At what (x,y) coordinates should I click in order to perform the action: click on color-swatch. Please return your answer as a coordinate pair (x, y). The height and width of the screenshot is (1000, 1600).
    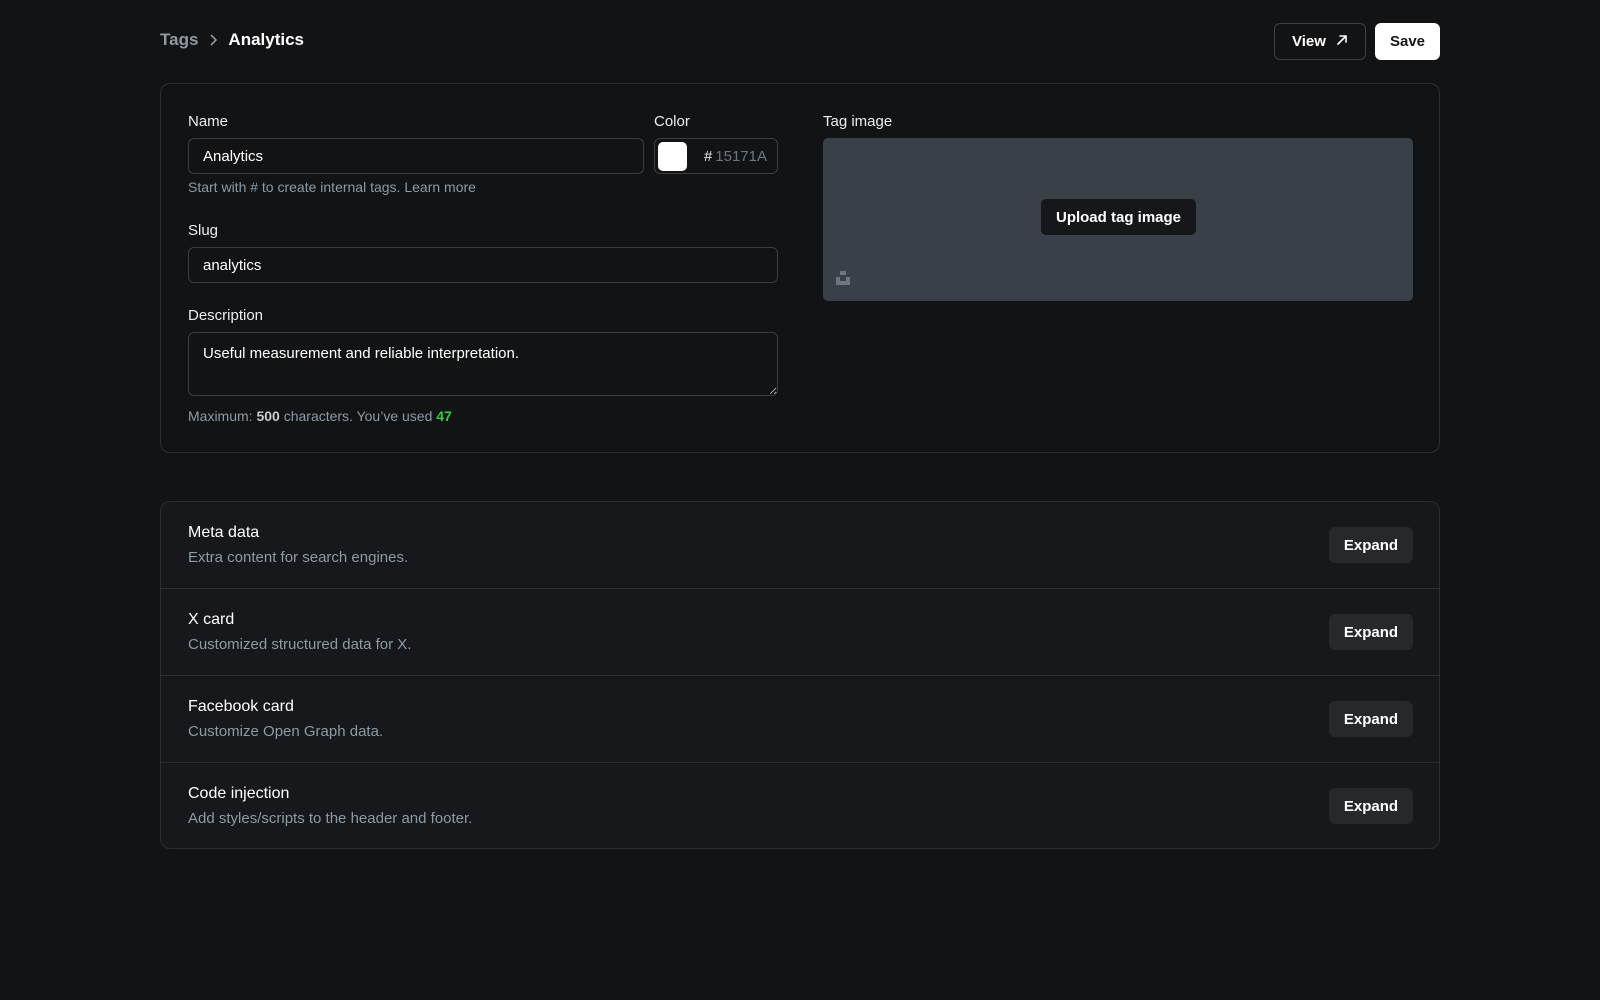
    Looking at the image, I should click on (672, 156).